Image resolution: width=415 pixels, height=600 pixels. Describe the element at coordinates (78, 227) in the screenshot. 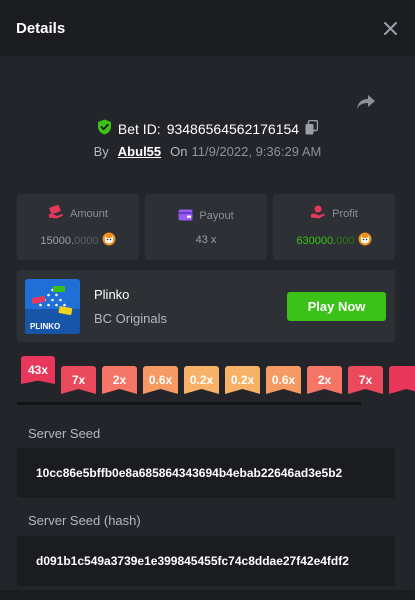

I see `amount-stat: Amount 15000.0000` at that location.